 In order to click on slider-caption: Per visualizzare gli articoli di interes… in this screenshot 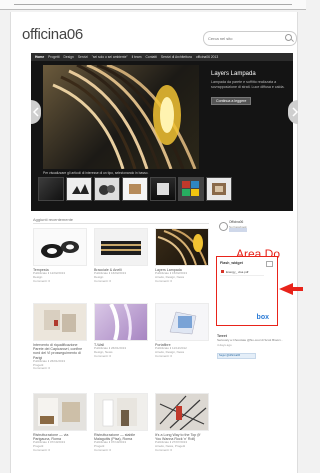, I will do `click(96, 173)`.